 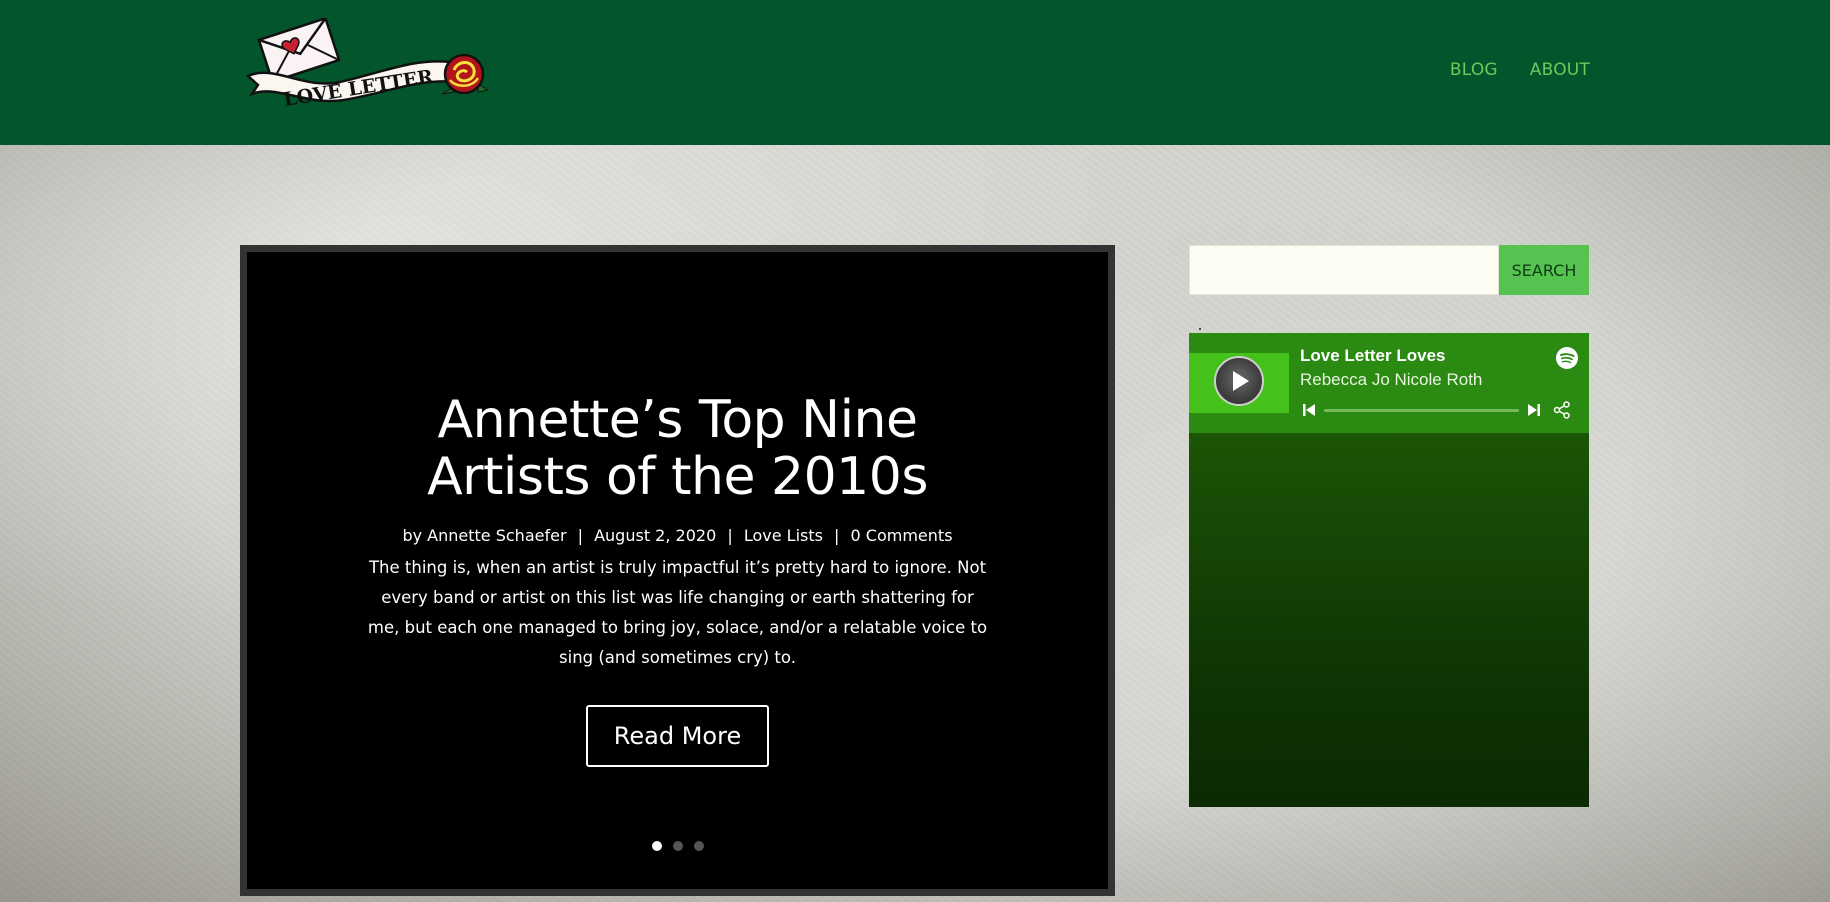 I want to click on site-logo: LOVE LETTER, so click(x=372, y=62).